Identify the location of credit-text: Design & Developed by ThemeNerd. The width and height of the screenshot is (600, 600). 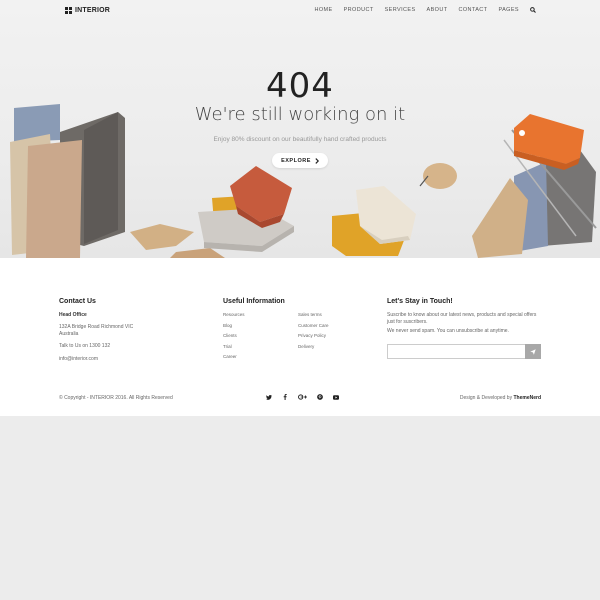
(500, 398).